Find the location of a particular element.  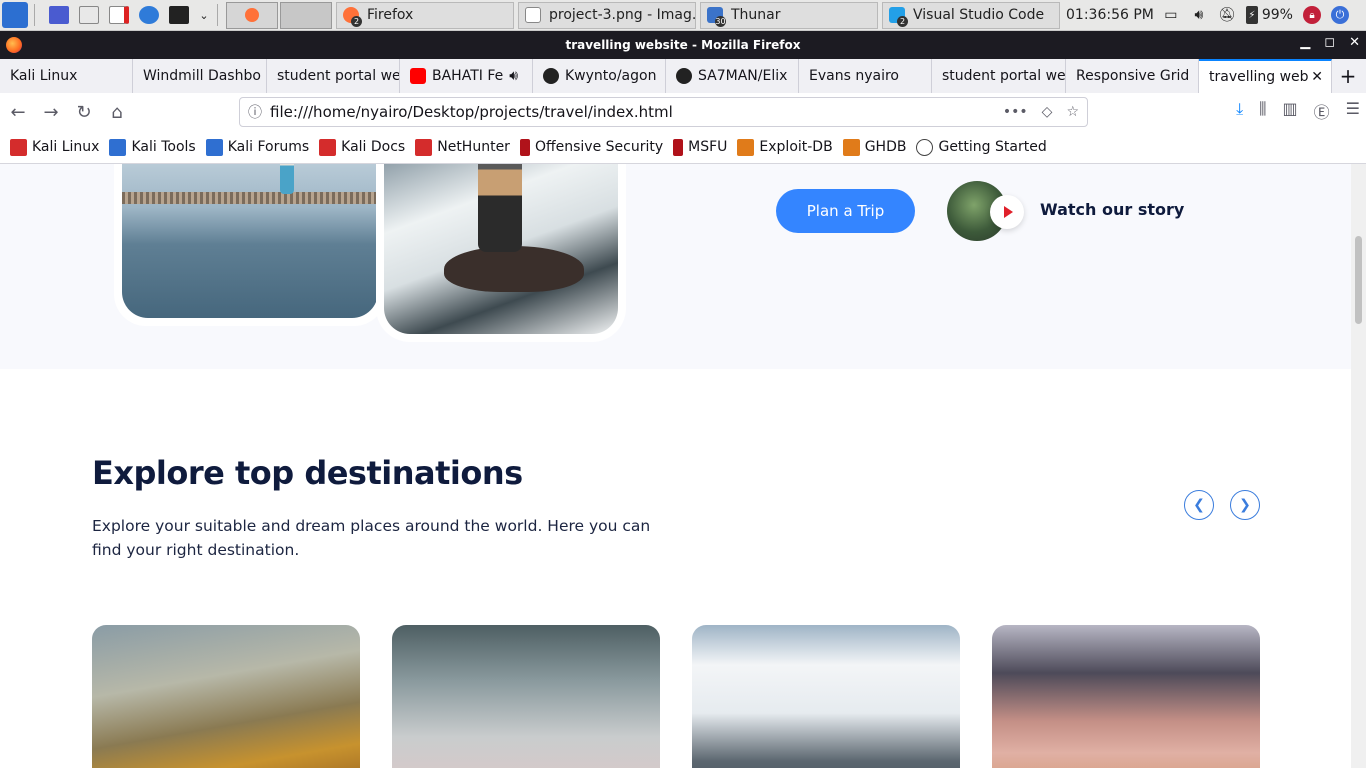

bookmark-exploit-db: Exploit-DB is located at coordinates (785, 147).